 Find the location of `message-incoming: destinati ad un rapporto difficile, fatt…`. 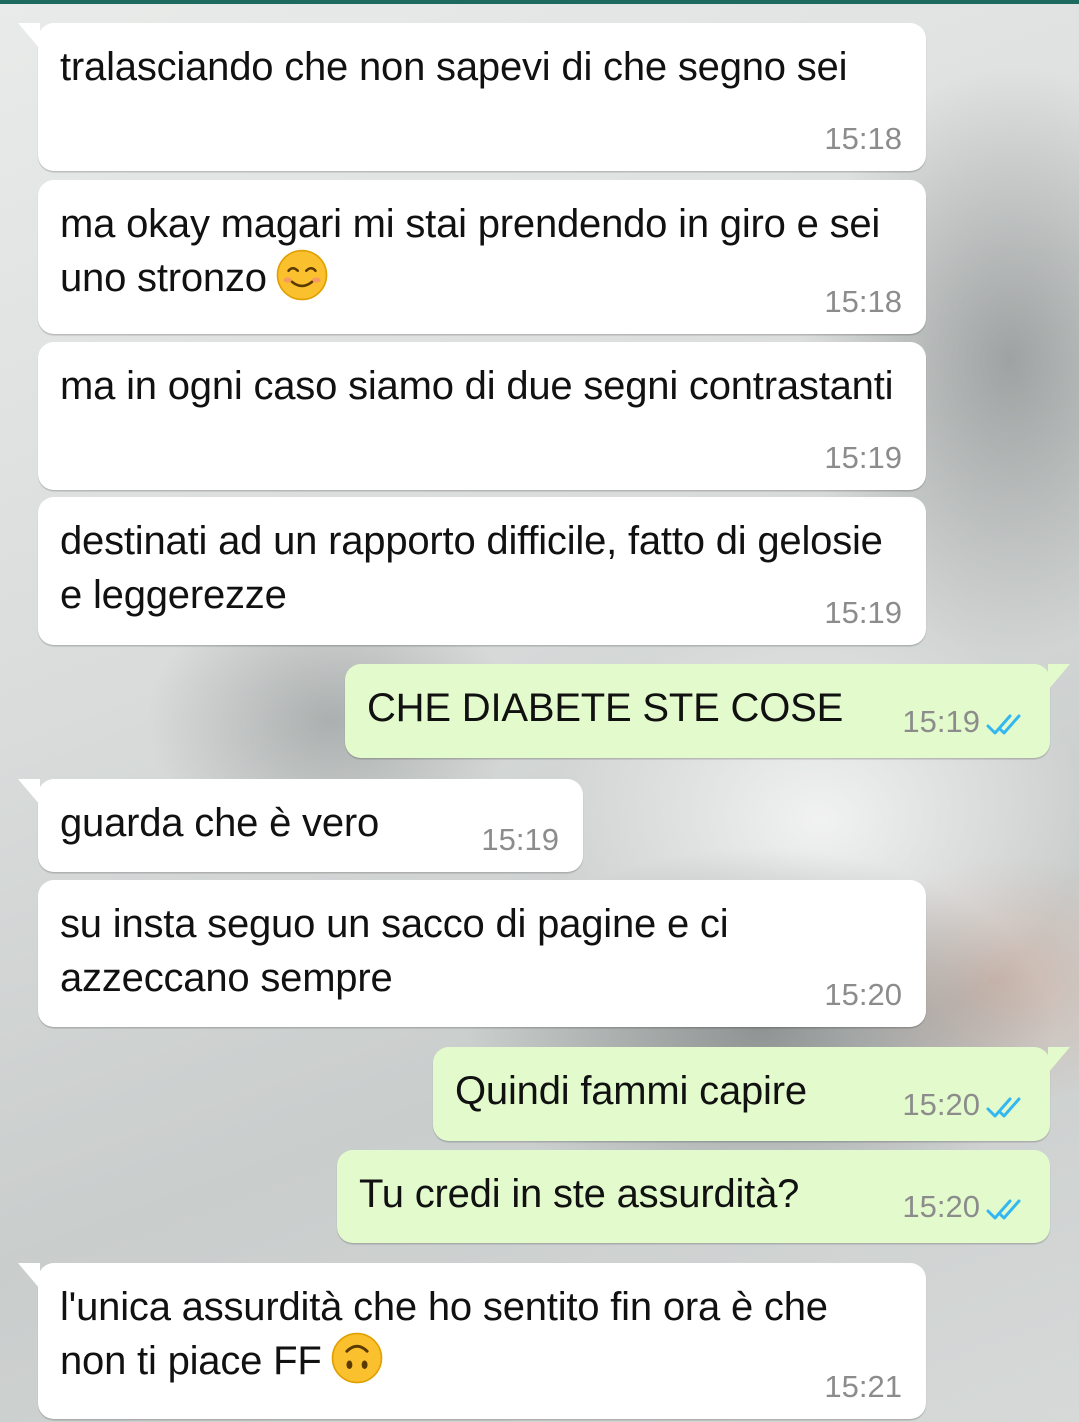

message-incoming: destinati ad un rapporto difficile, fatt… is located at coordinates (482, 571).